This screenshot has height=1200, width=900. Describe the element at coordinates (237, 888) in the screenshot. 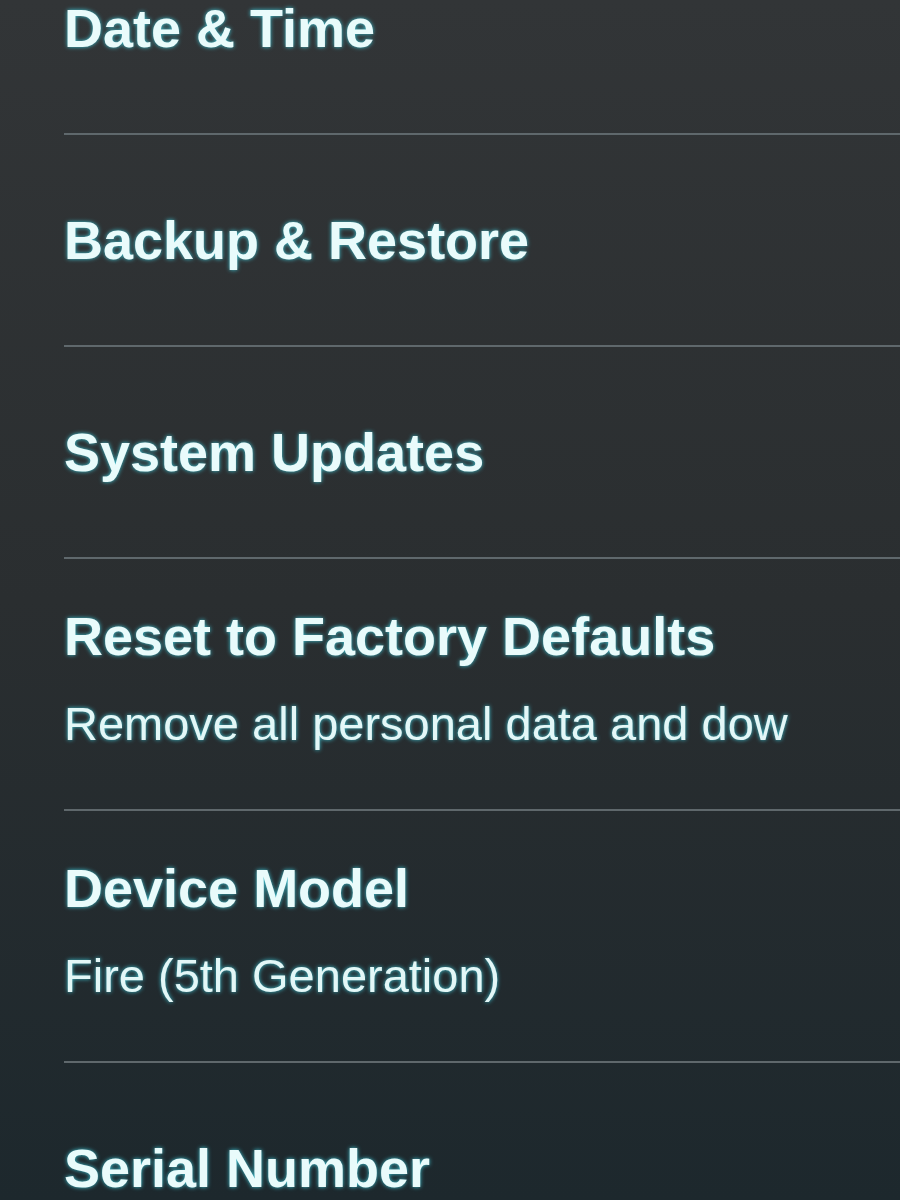

I see `setting-title: Device Model` at that location.